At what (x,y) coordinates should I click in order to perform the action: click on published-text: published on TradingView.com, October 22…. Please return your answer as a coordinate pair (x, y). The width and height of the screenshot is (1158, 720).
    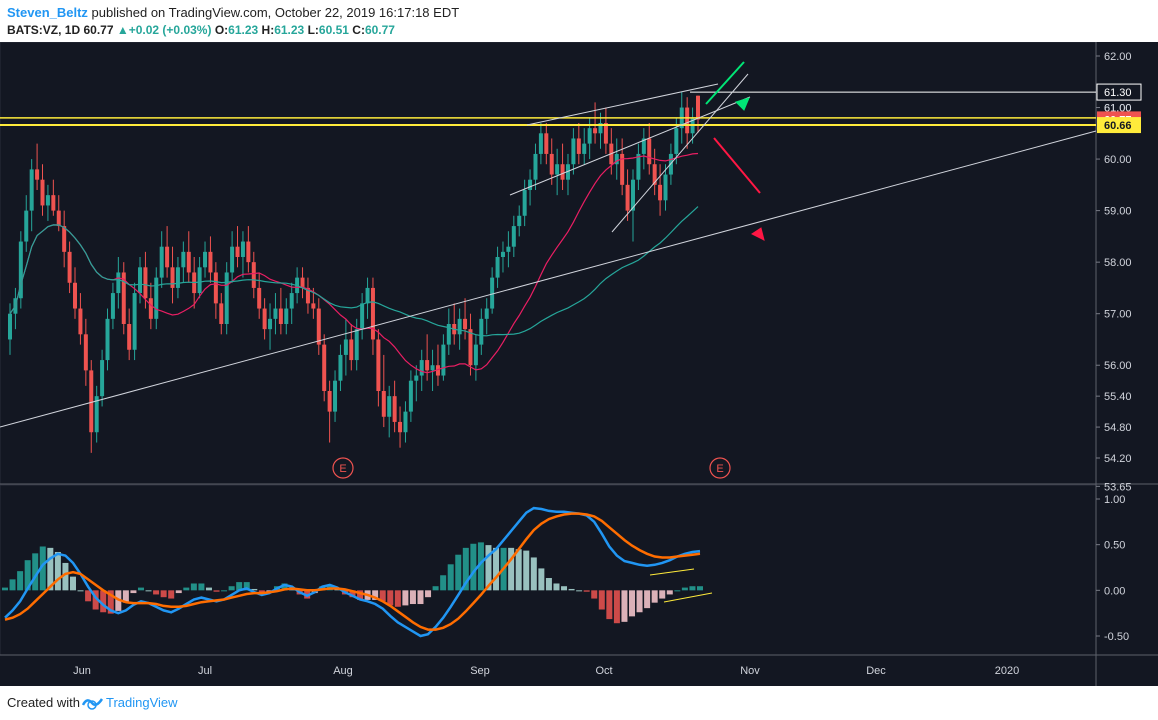
    Looking at the image, I should click on (275, 12).